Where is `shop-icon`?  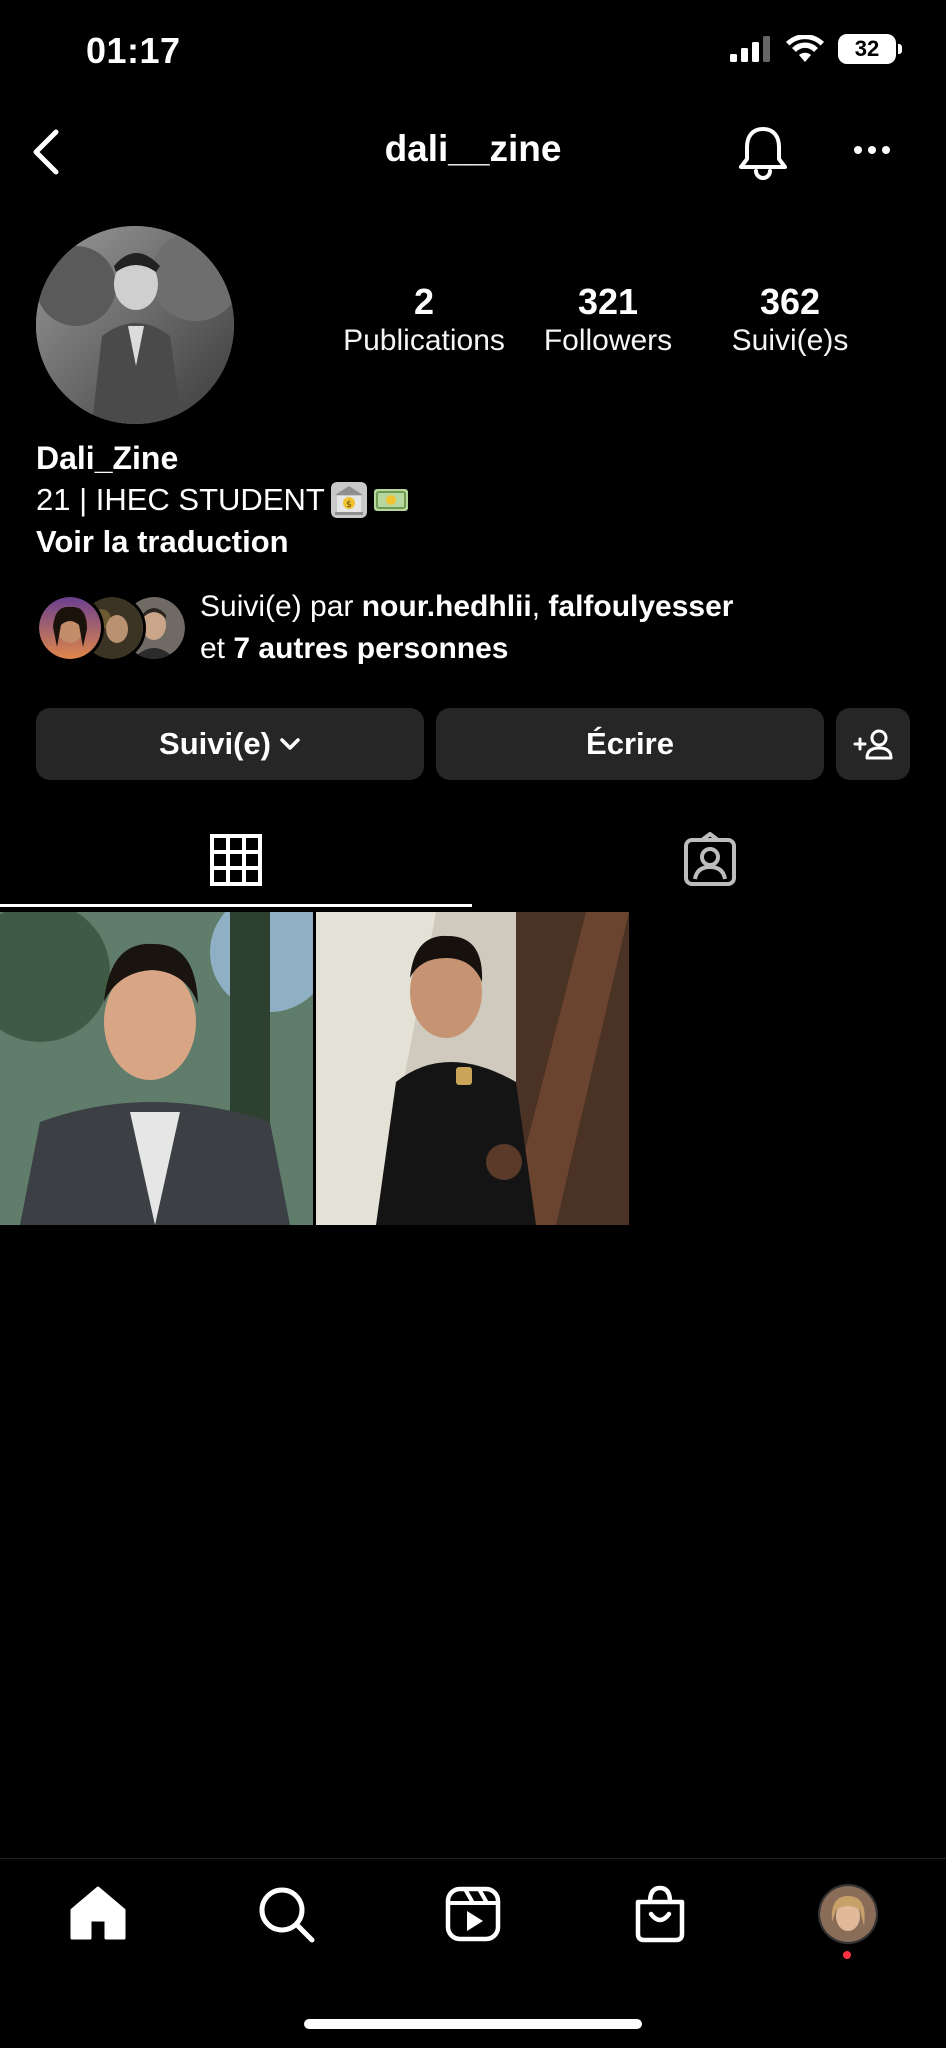
shop-icon is located at coordinates (660, 1914).